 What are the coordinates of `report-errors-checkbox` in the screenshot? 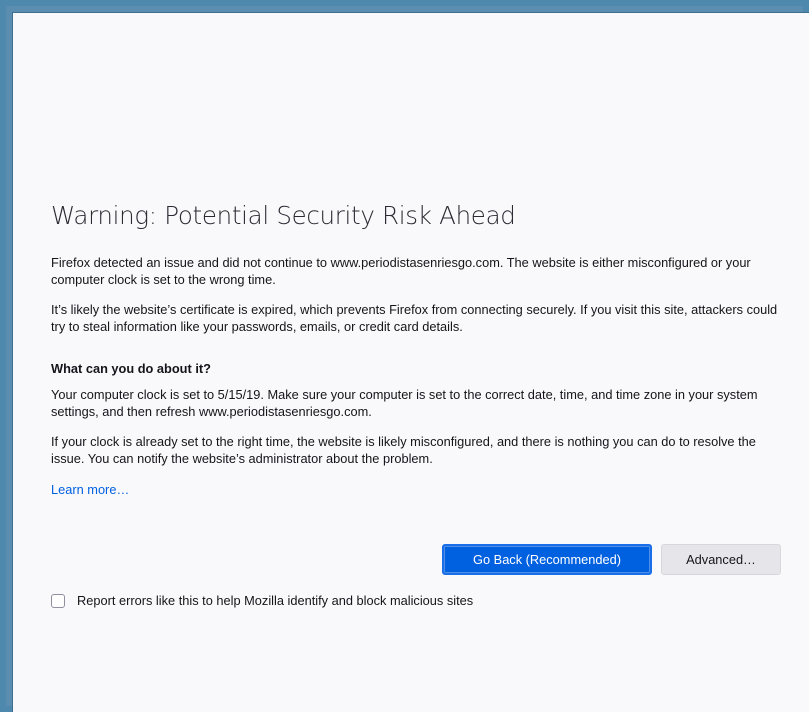 It's located at (58, 600).